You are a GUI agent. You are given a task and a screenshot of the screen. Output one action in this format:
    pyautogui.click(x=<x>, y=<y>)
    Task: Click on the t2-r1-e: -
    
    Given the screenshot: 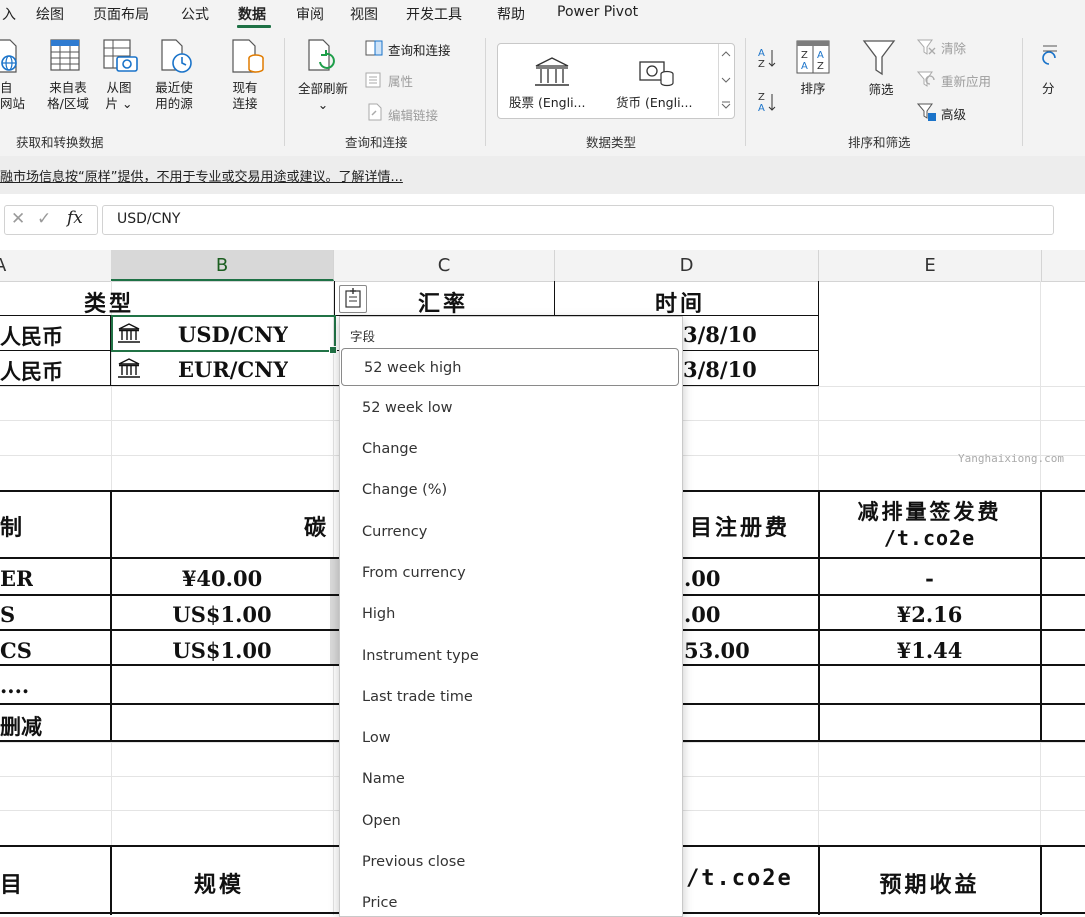 What is the action you would take?
    pyautogui.click(x=929, y=578)
    